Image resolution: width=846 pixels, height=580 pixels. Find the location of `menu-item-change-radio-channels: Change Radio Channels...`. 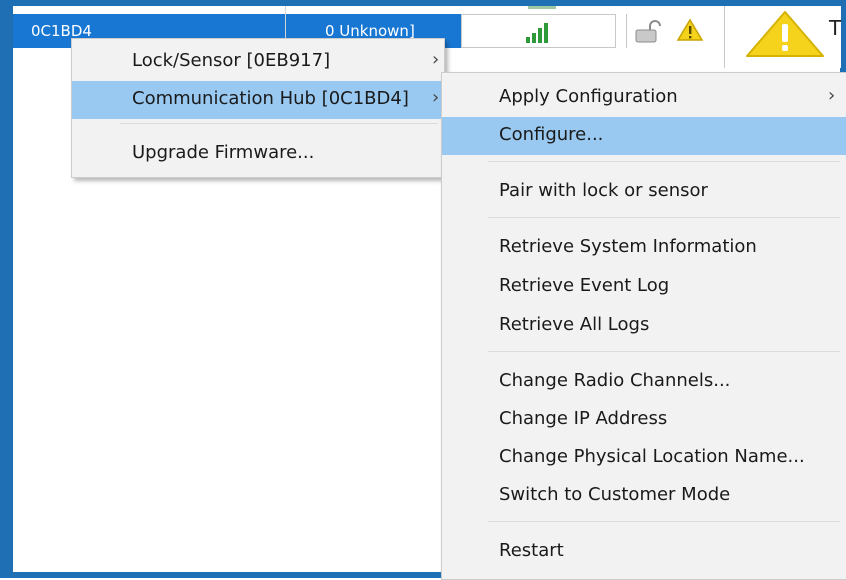

menu-item-change-radio-channels: Change Radio Channels... is located at coordinates (644, 382).